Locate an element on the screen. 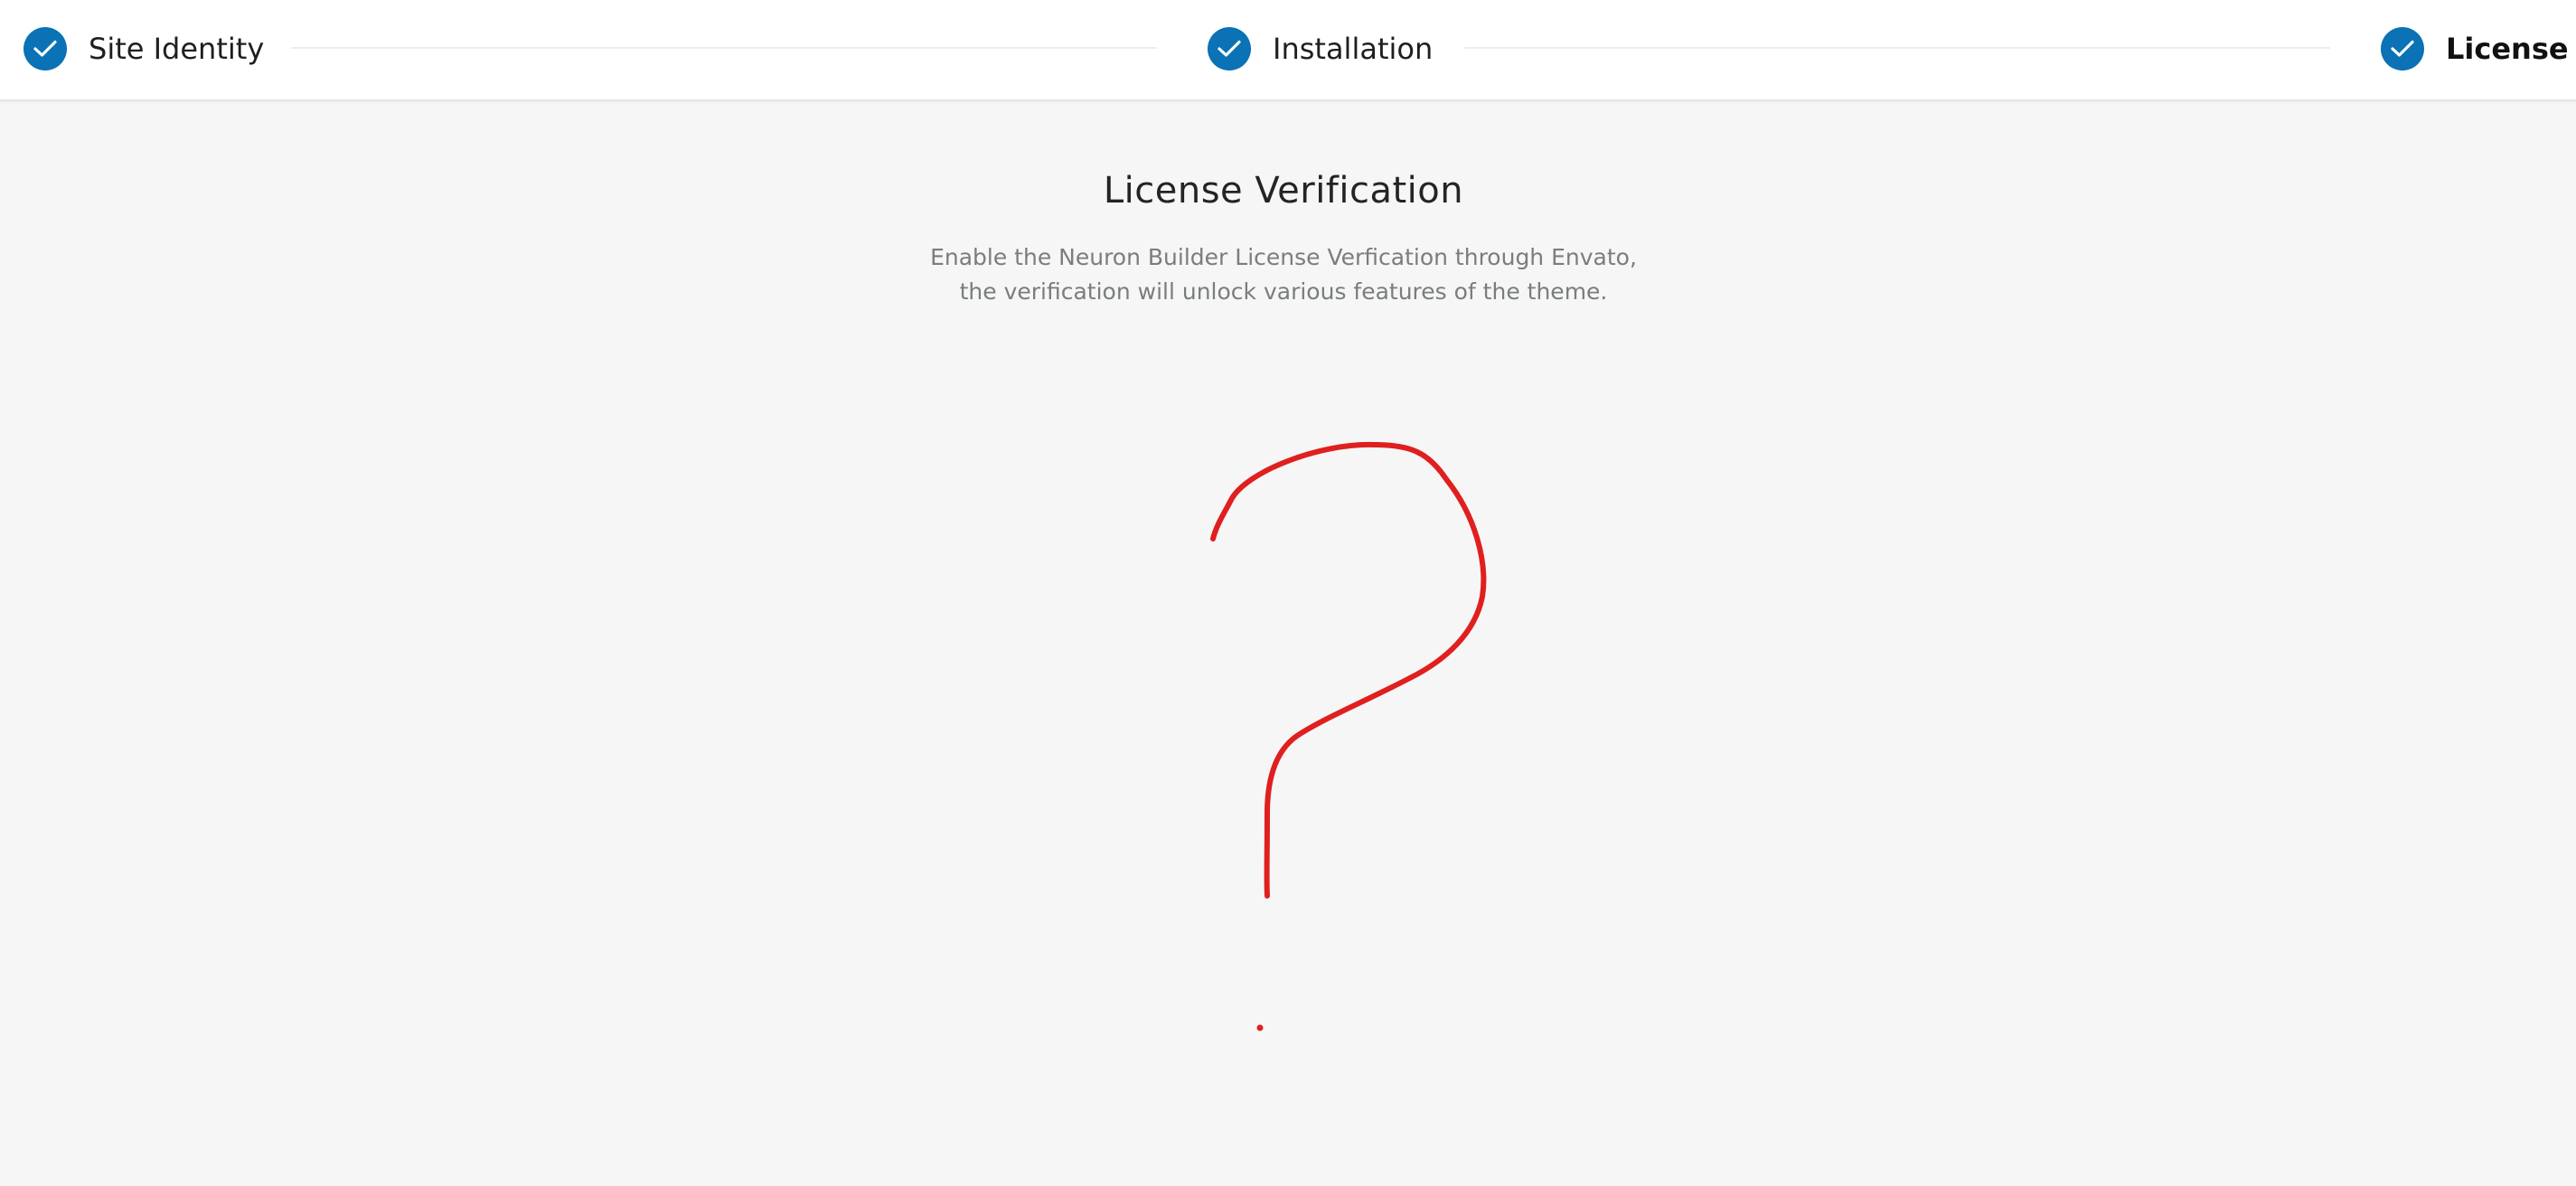 This screenshot has height=1186, width=2576. question-mark-stroke is located at coordinates (1348, 670).